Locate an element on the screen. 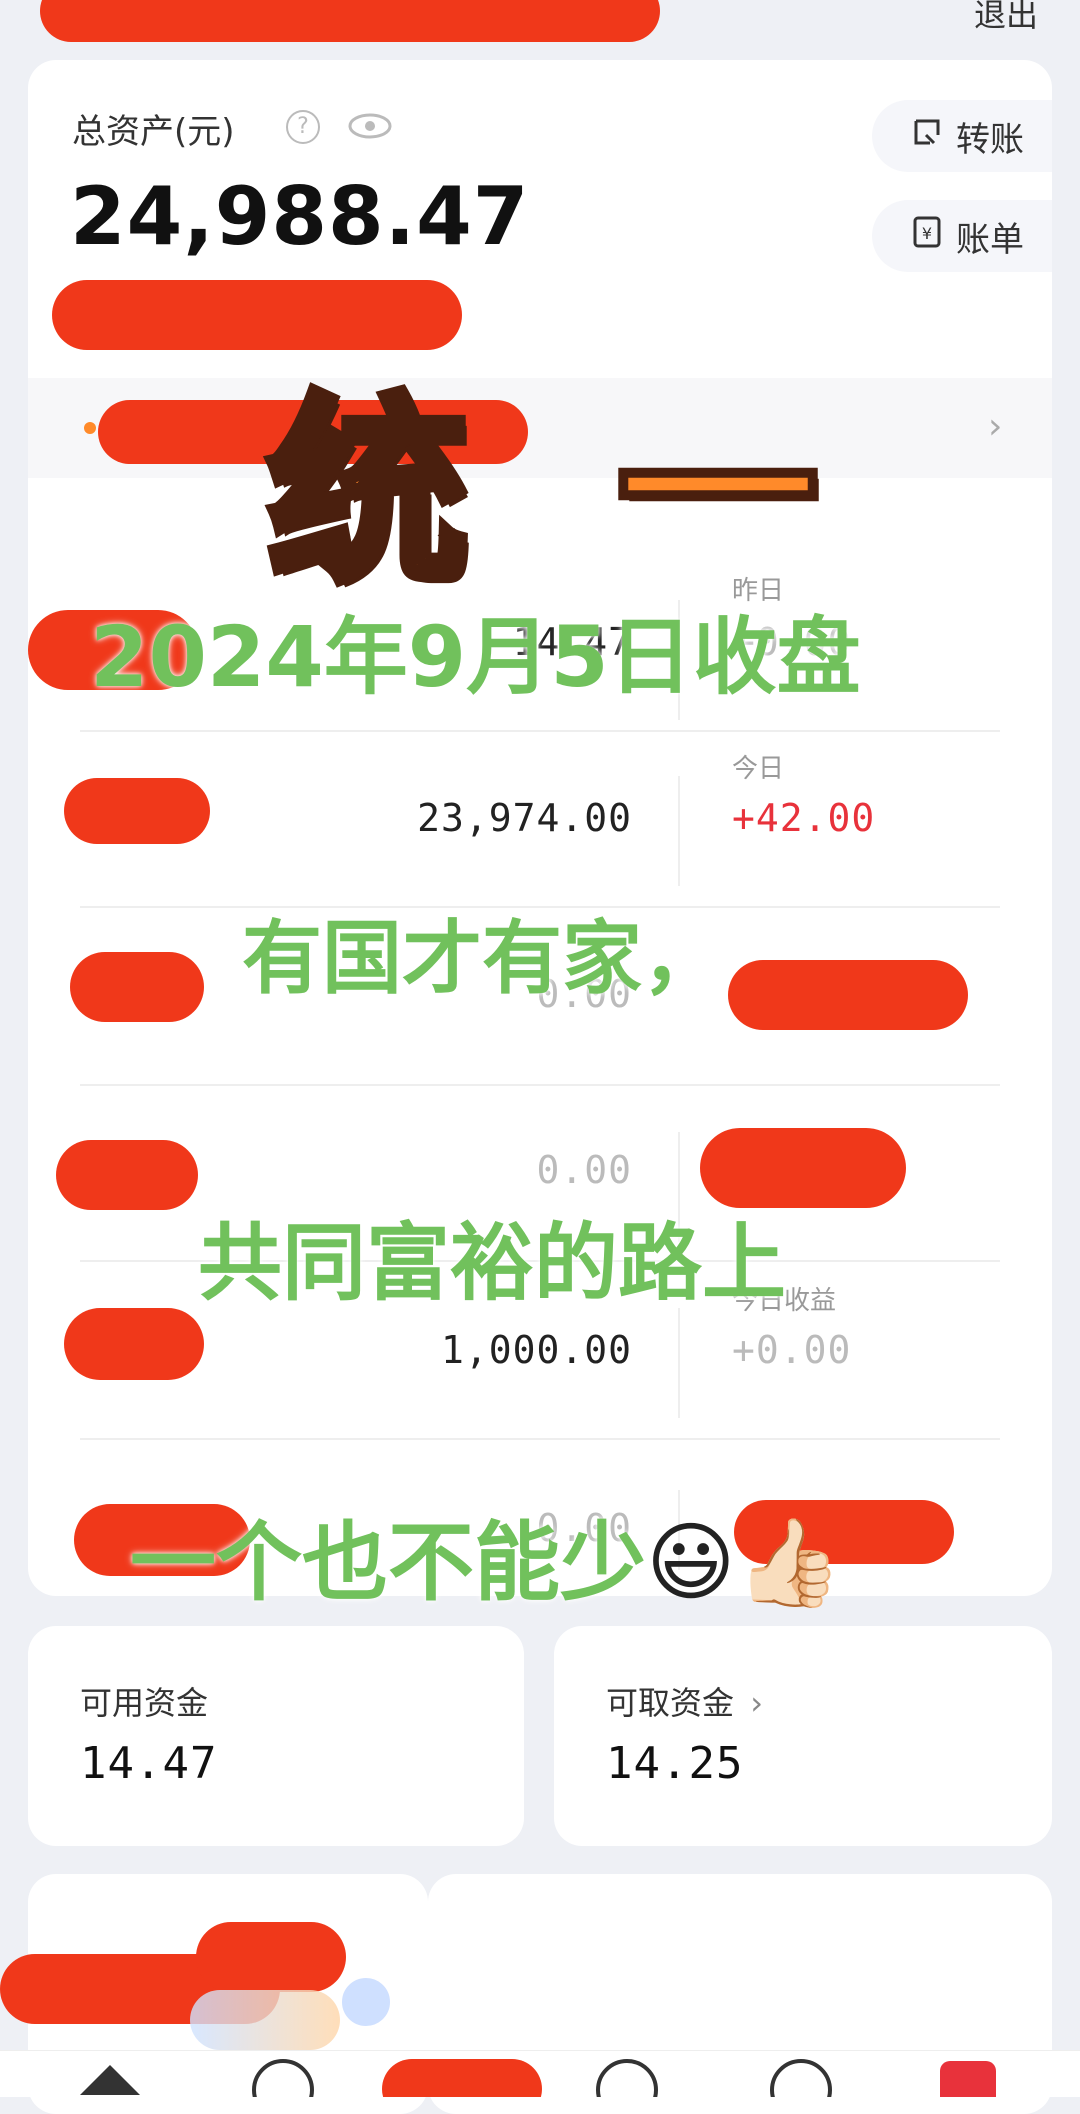 This screenshot has height=2114, width=1080. eye-icon is located at coordinates (370, 128).